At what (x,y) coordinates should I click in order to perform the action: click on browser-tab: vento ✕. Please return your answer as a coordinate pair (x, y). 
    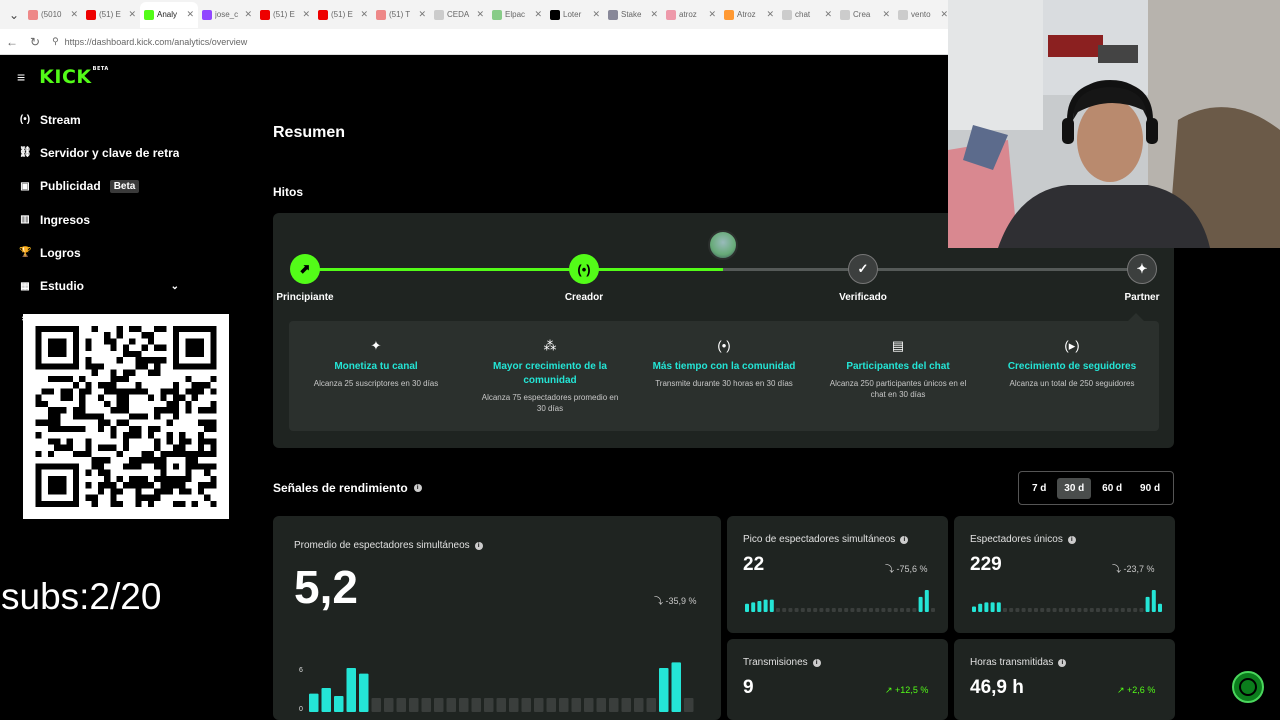
    Looking at the image, I should click on (923, 15).